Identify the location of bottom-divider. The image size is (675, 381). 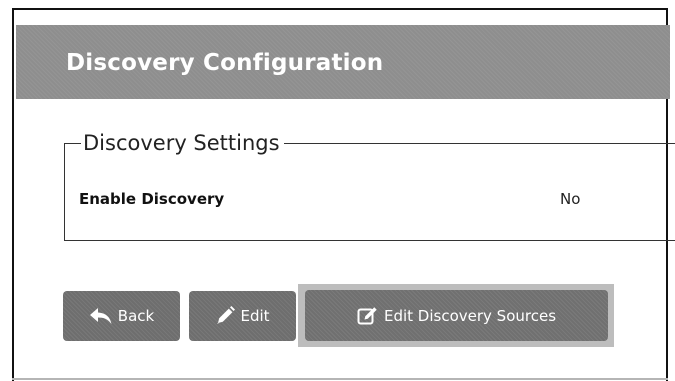
(340, 379).